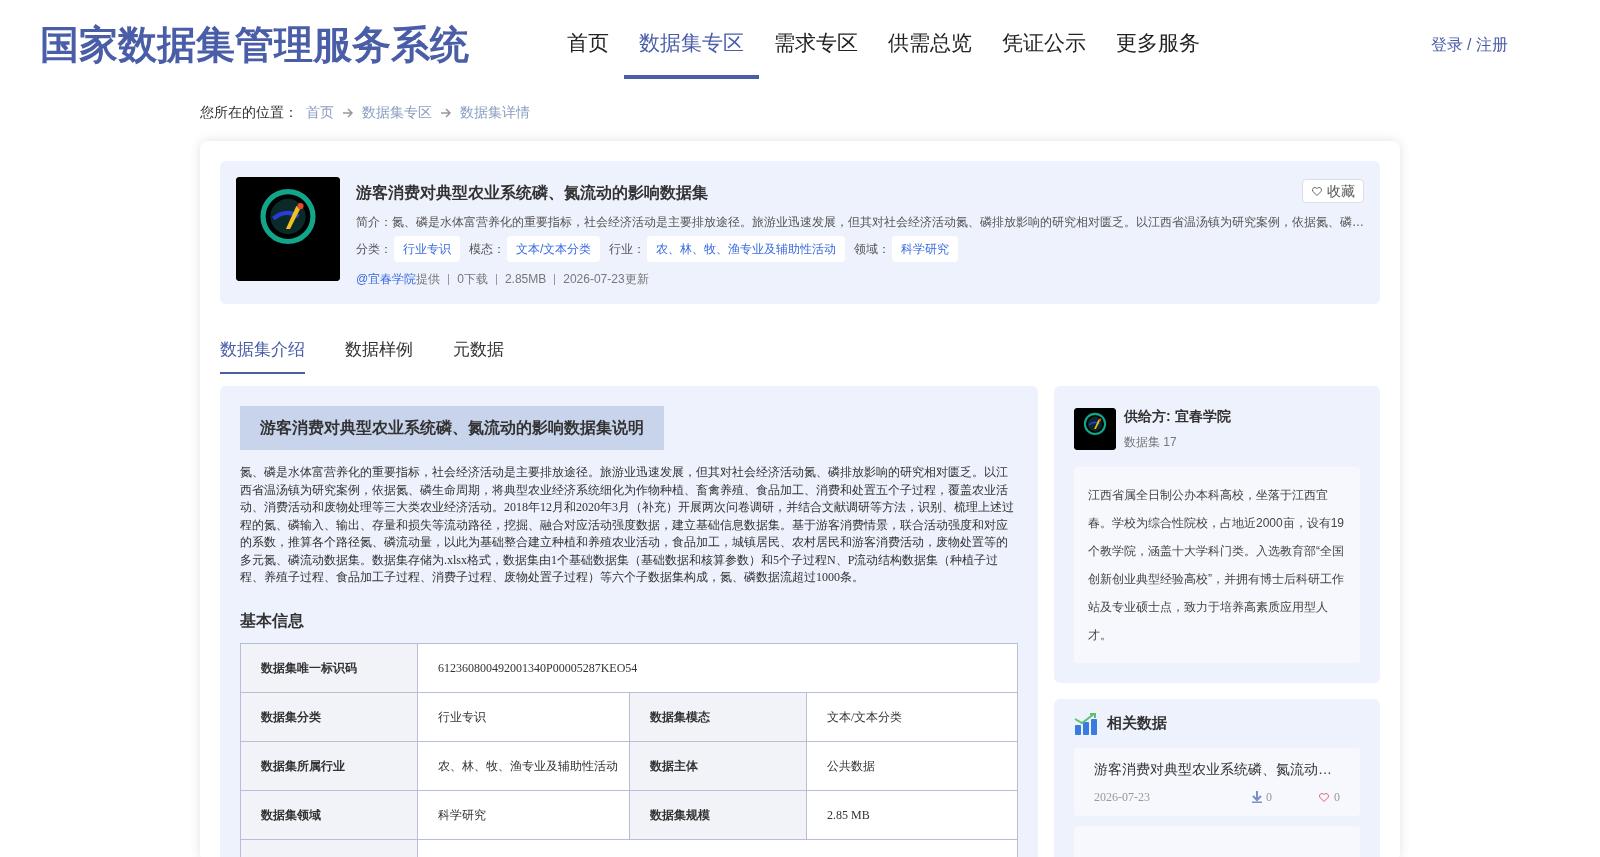 This screenshot has height=857, width=1600. What do you see at coordinates (627, 525) in the screenshot?
I see `description-text: 氮、磷是水体富营养化的重要指标，社会经济活动是主要排放途径。旅游业迅速发展，但其对社会经济活动氮、磷排放影响的研究相对匮乏。以江西省温汤镇为研究案例，依据氮、磷生命周期，将典型农业经济系统细化为作物种植、畜禽养殖、食品加工、消费和处置五个子过程，覆盖农业活动、消费活动和废物处理等三大类农业经济活动。2018年12月和2020年3月（补充）开展两次问卷调研，并结合文献调研等方法，识别、梳理上述过程的氮、磷输入、输出、存量和损失等流动路径，挖掘、融合对应活动强度数据，建立基础信息数据集。基于游客消费情景，联合活动强度和对应的系数，推算各个路径氮、磷流动量，以此为基础整合建立种植和养殖农业活动，食品加工，城镇居民、农村居民和游客消费活动，废物处置等的多元氮、磷流动数据集。数据集存储为.xlsx格式，数据集由1个基础数据集（基础数据和核算参数）和5个子过程N、P流动结构数据集（种植子过程、养殖子过程、食品加工子过程、消费子过程、废物处置子过程）等六个子数据集构成，氮、磷数据流超过1000条。` at bounding box center [627, 525].